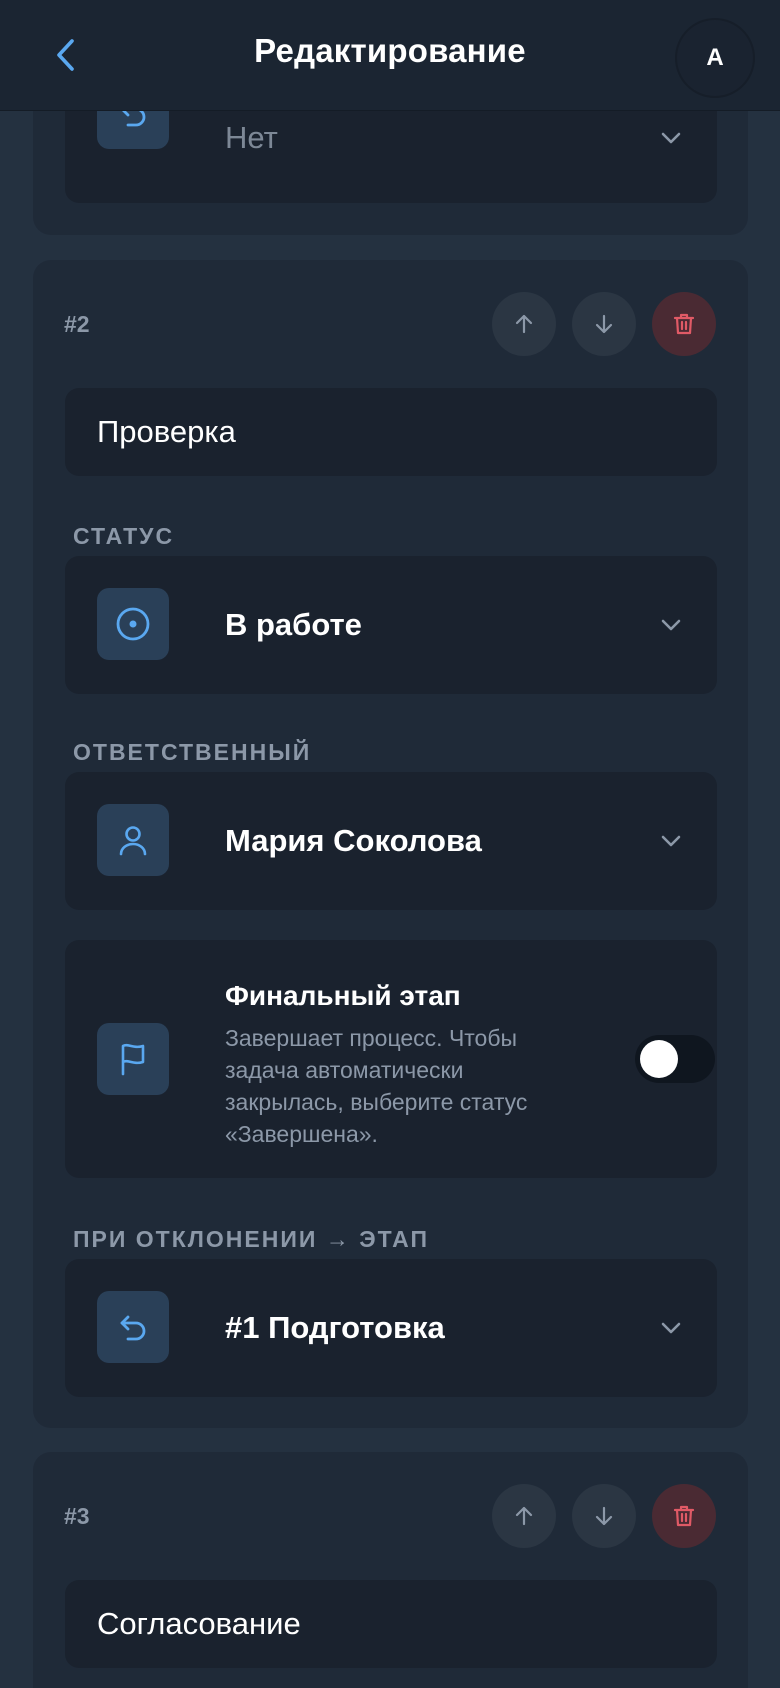 This screenshot has width=780, height=1688. What do you see at coordinates (391, 625) in the screenshot?
I see `status-select: В работе` at bounding box center [391, 625].